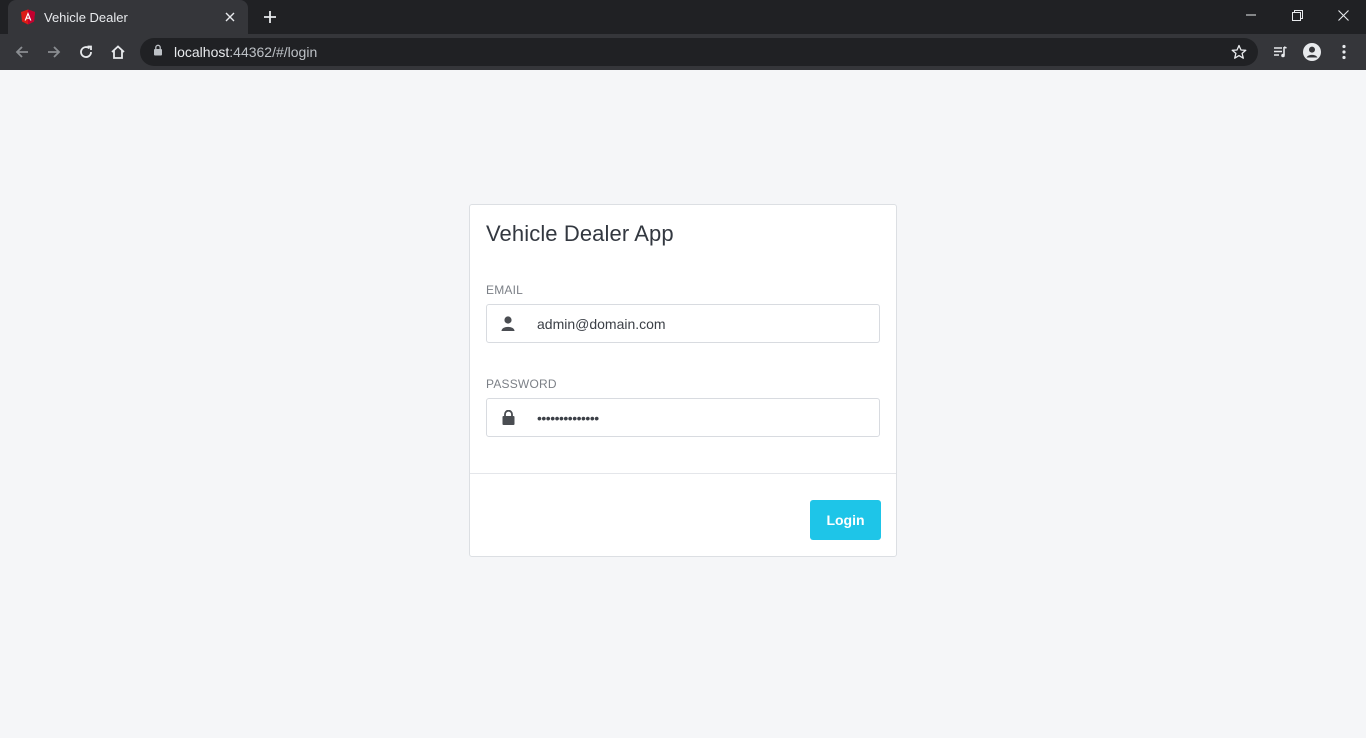 Image resolution: width=1366 pixels, height=738 pixels. I want to click on browser-toolbar: localhost:44362/#/login, so click(683, 52).